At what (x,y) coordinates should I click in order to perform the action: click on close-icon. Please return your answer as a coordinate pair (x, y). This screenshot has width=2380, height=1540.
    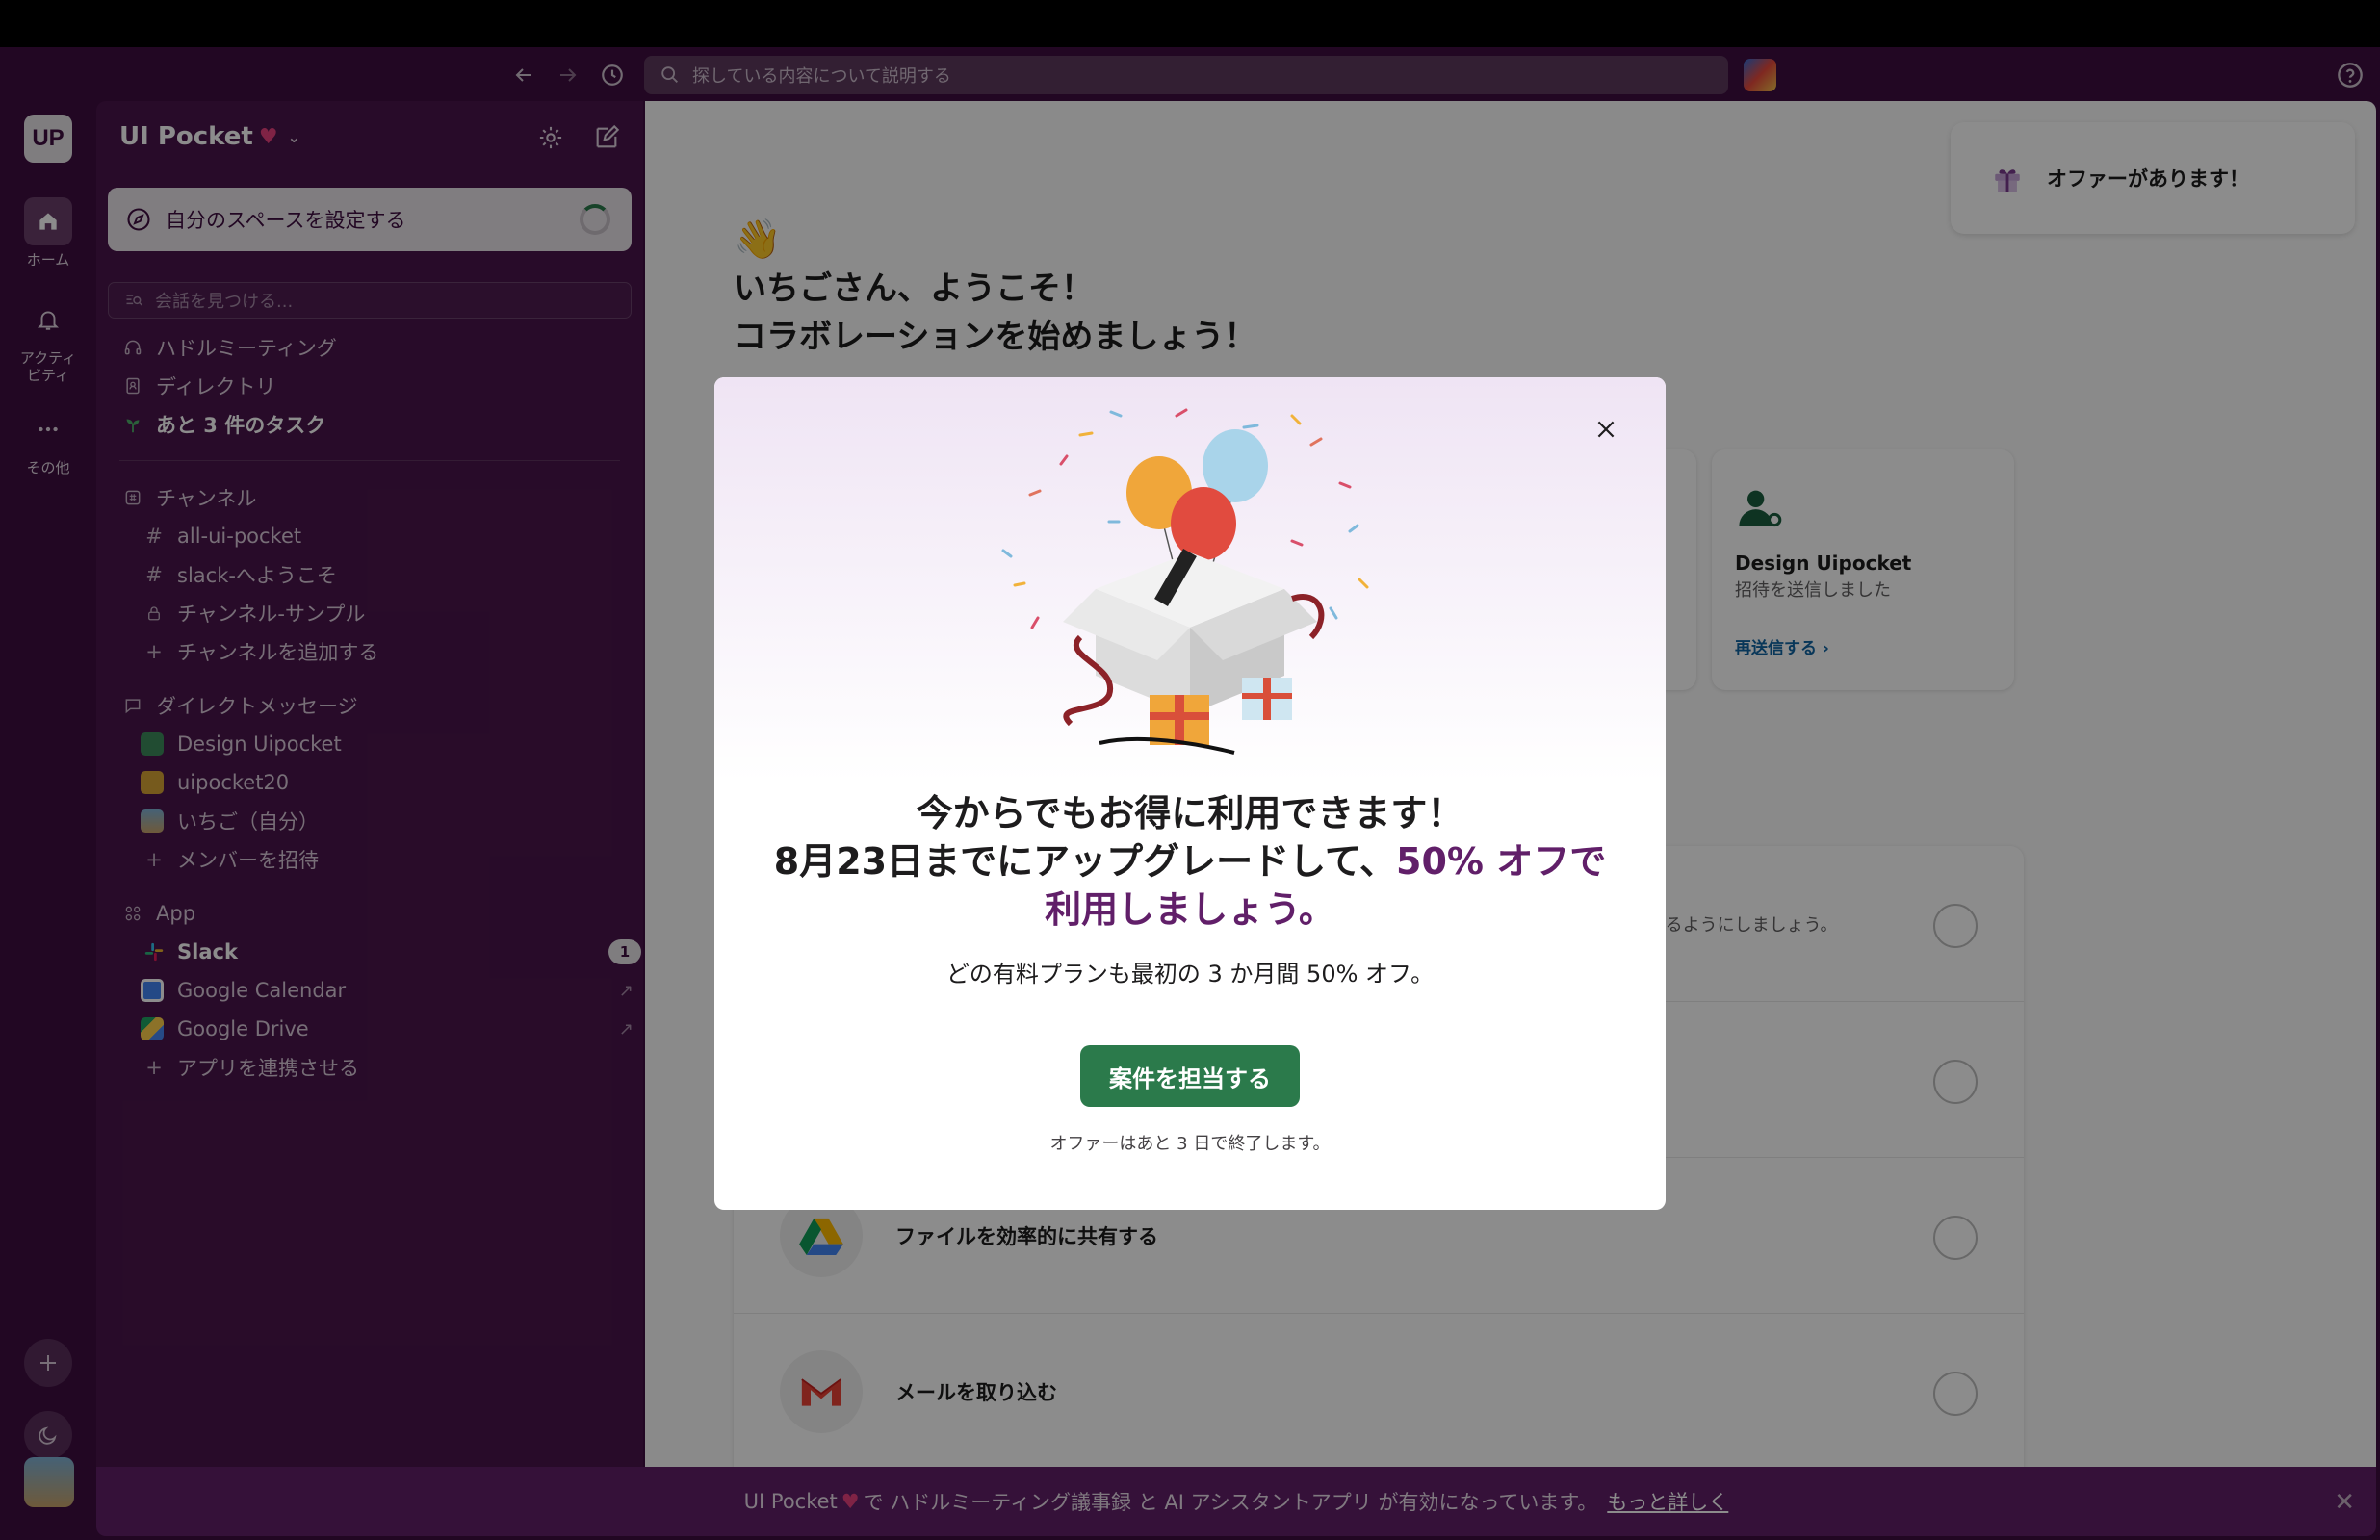
    Looking at the image, I should click on (1606, 429).